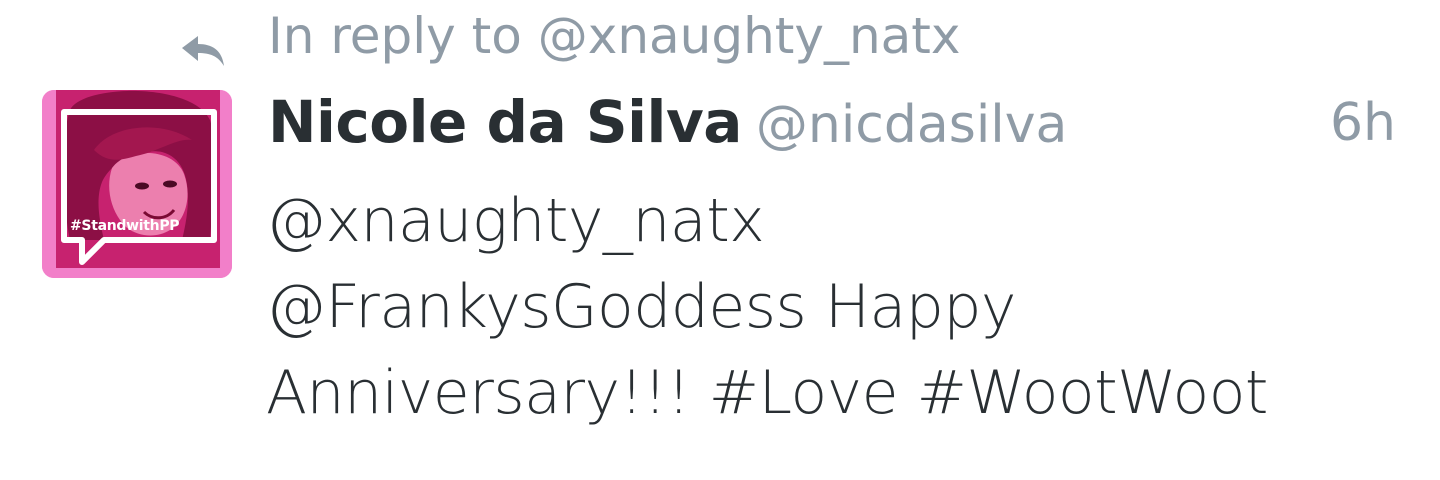 The image size is (1440, 480). Describe the element at coordinates (614, 36) in the screenshot. I see `in-reply-to-text: In reply to @xnaughty_natx` at that location.